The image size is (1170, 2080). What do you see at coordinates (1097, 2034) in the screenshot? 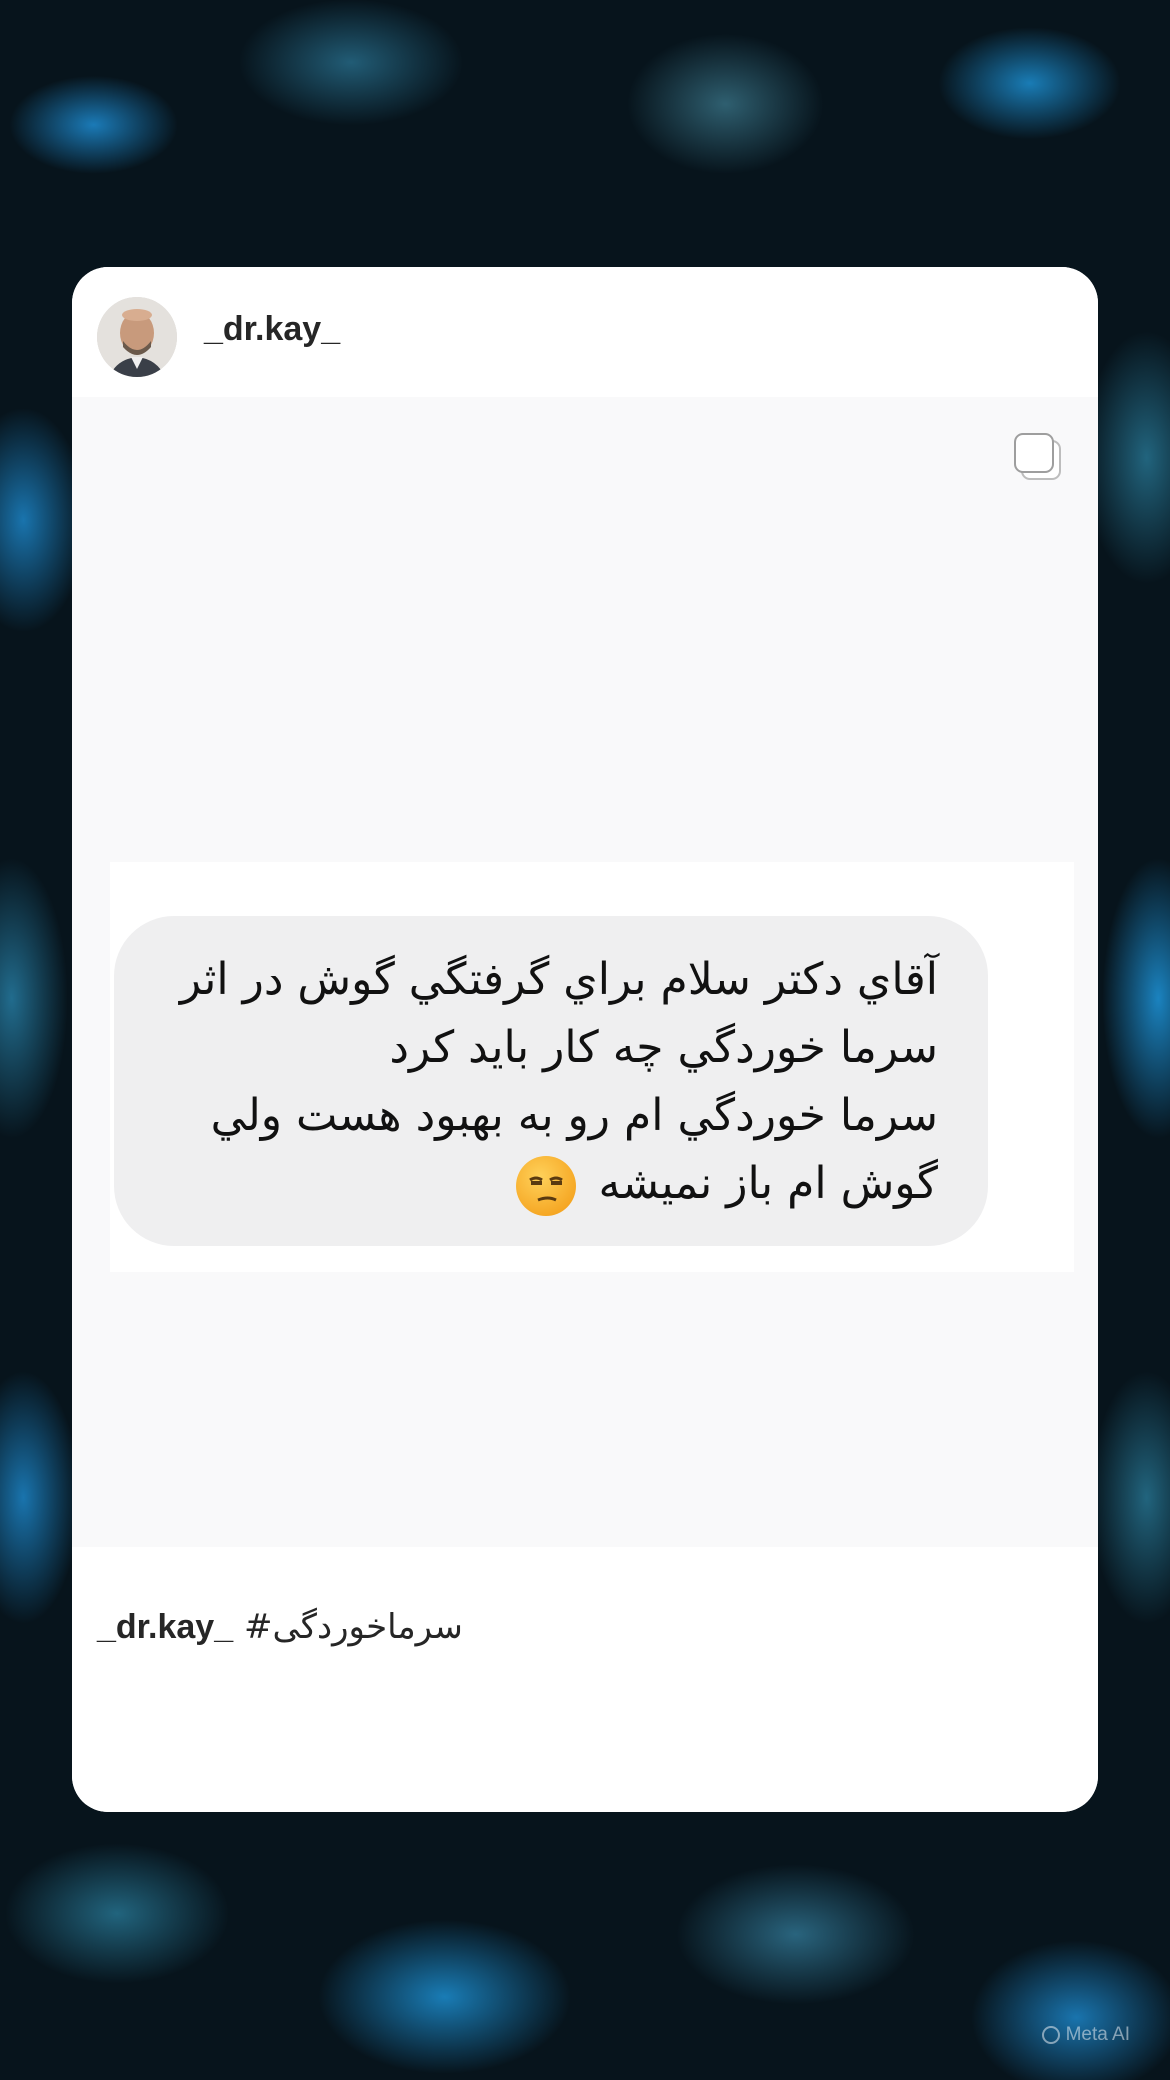
I see `watermark-text: Meta AI` at bounding box center [1097, 2034].